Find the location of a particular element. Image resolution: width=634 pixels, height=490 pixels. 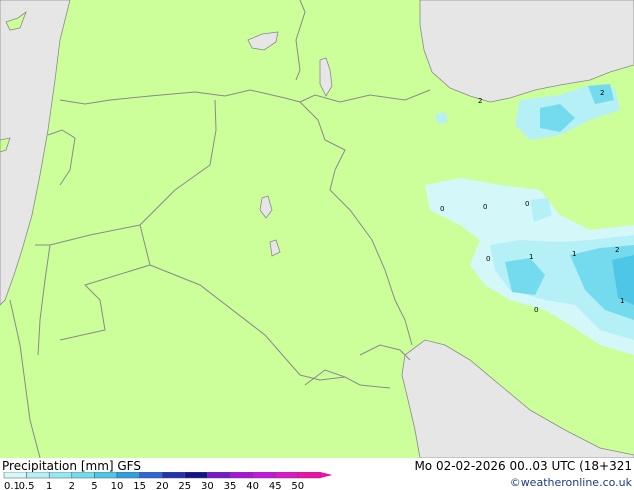

legend-label: 5 is located at coordinates (94, 485).